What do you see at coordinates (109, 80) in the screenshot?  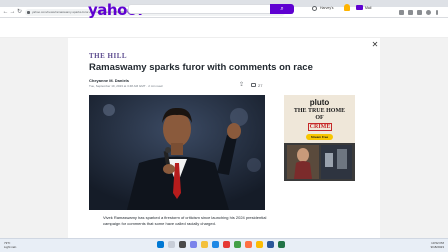 I see `article-author: Cheyanne M. Daniels` at bounding box center [109, 80].